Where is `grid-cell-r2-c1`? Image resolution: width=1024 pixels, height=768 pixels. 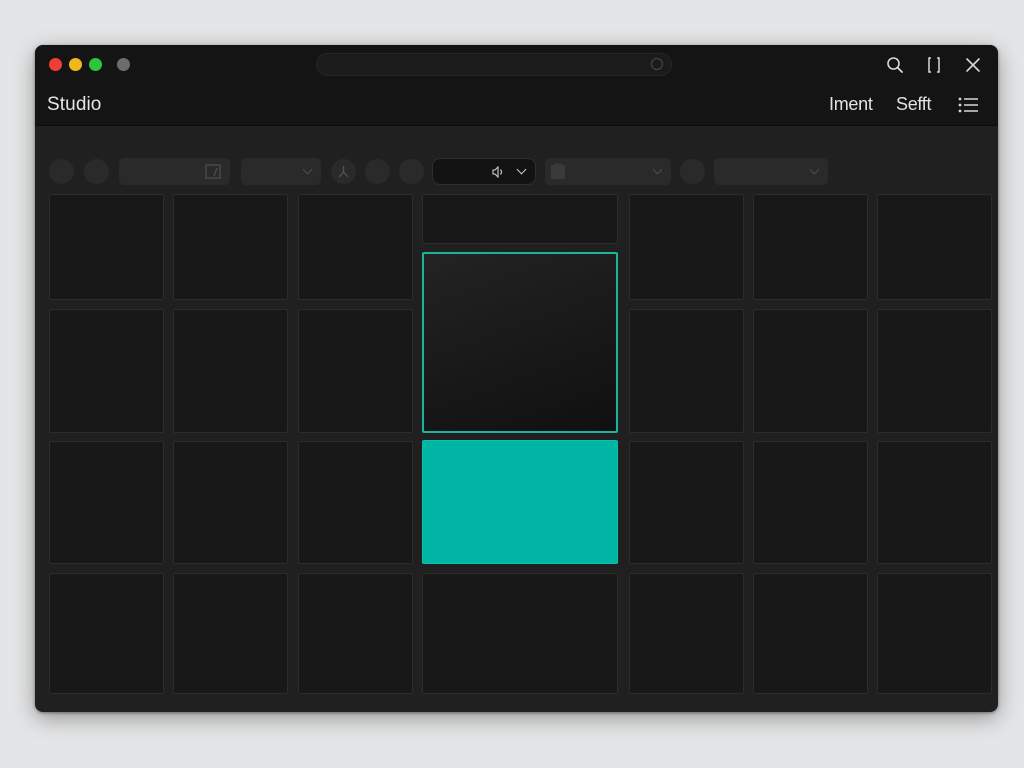
grid-cell-r2-c1 is located at coordinates (106, 371).